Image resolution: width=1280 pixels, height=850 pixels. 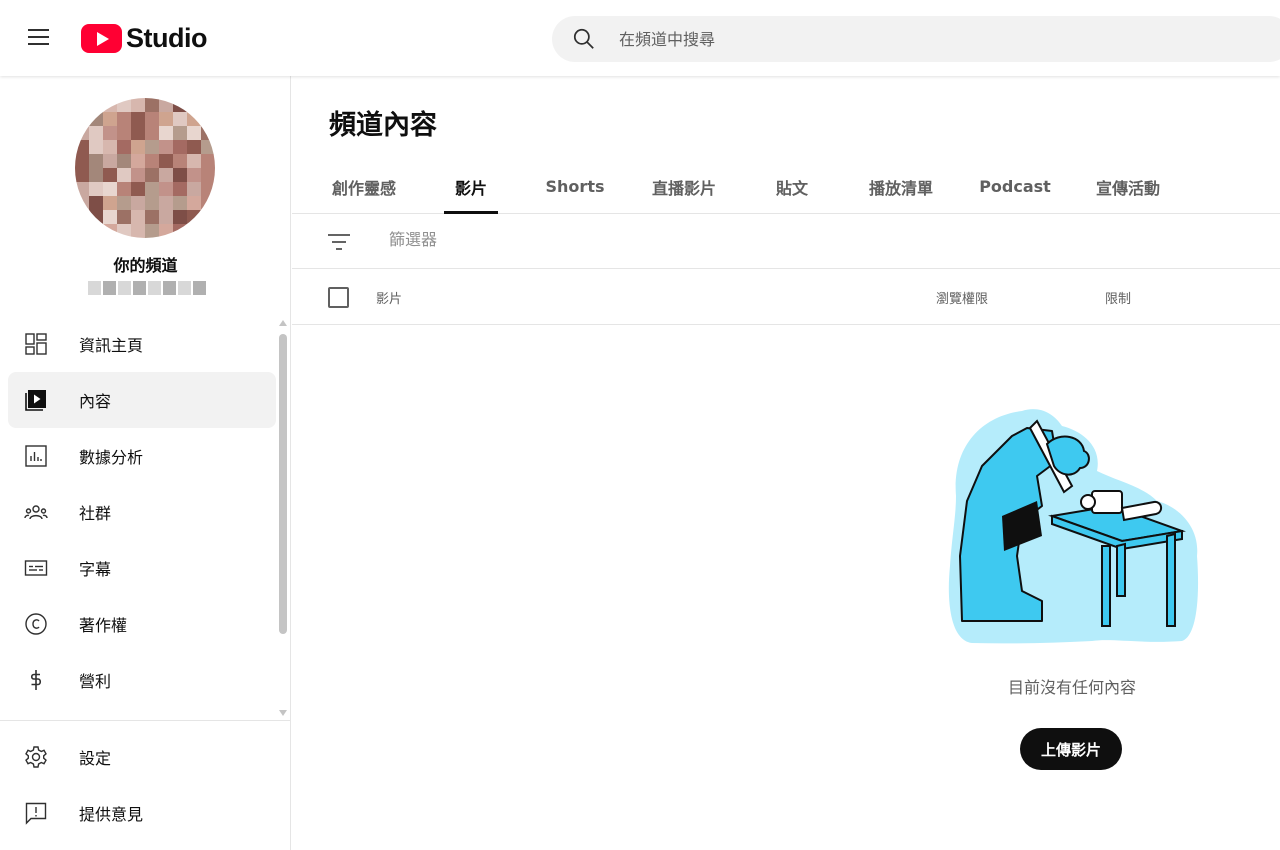 What do you see at coordinates (145, 168) in the screenshot?
I see `avatar` at bounding box center [145, 168].